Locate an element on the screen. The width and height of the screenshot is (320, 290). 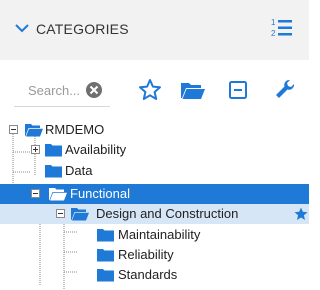
wrench-icon is located at coordinates (285, 90).